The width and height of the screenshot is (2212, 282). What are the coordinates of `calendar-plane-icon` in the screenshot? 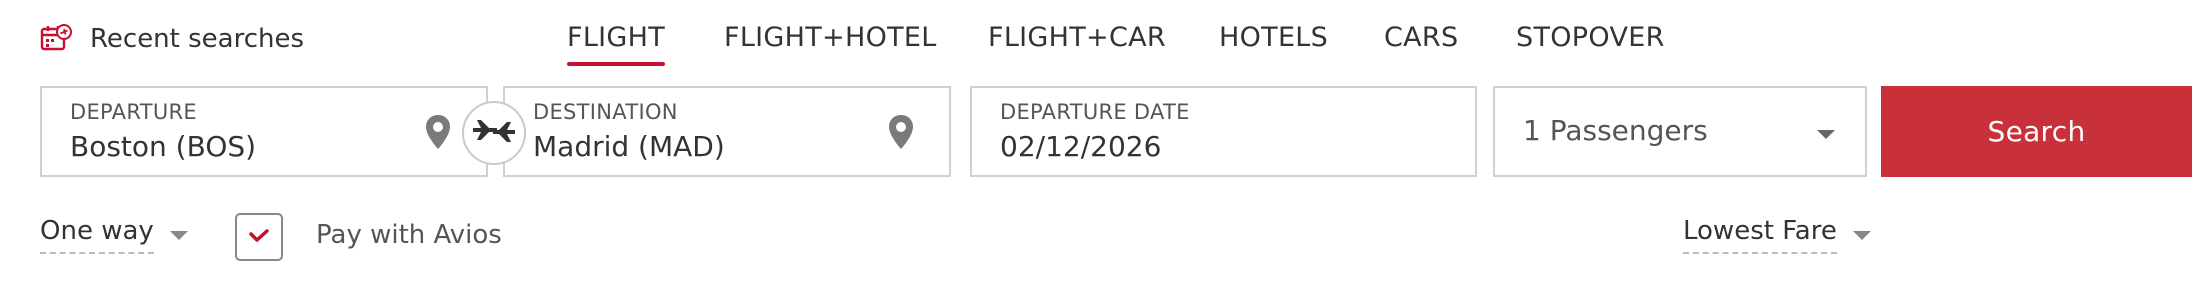 It's located at (56, 39).